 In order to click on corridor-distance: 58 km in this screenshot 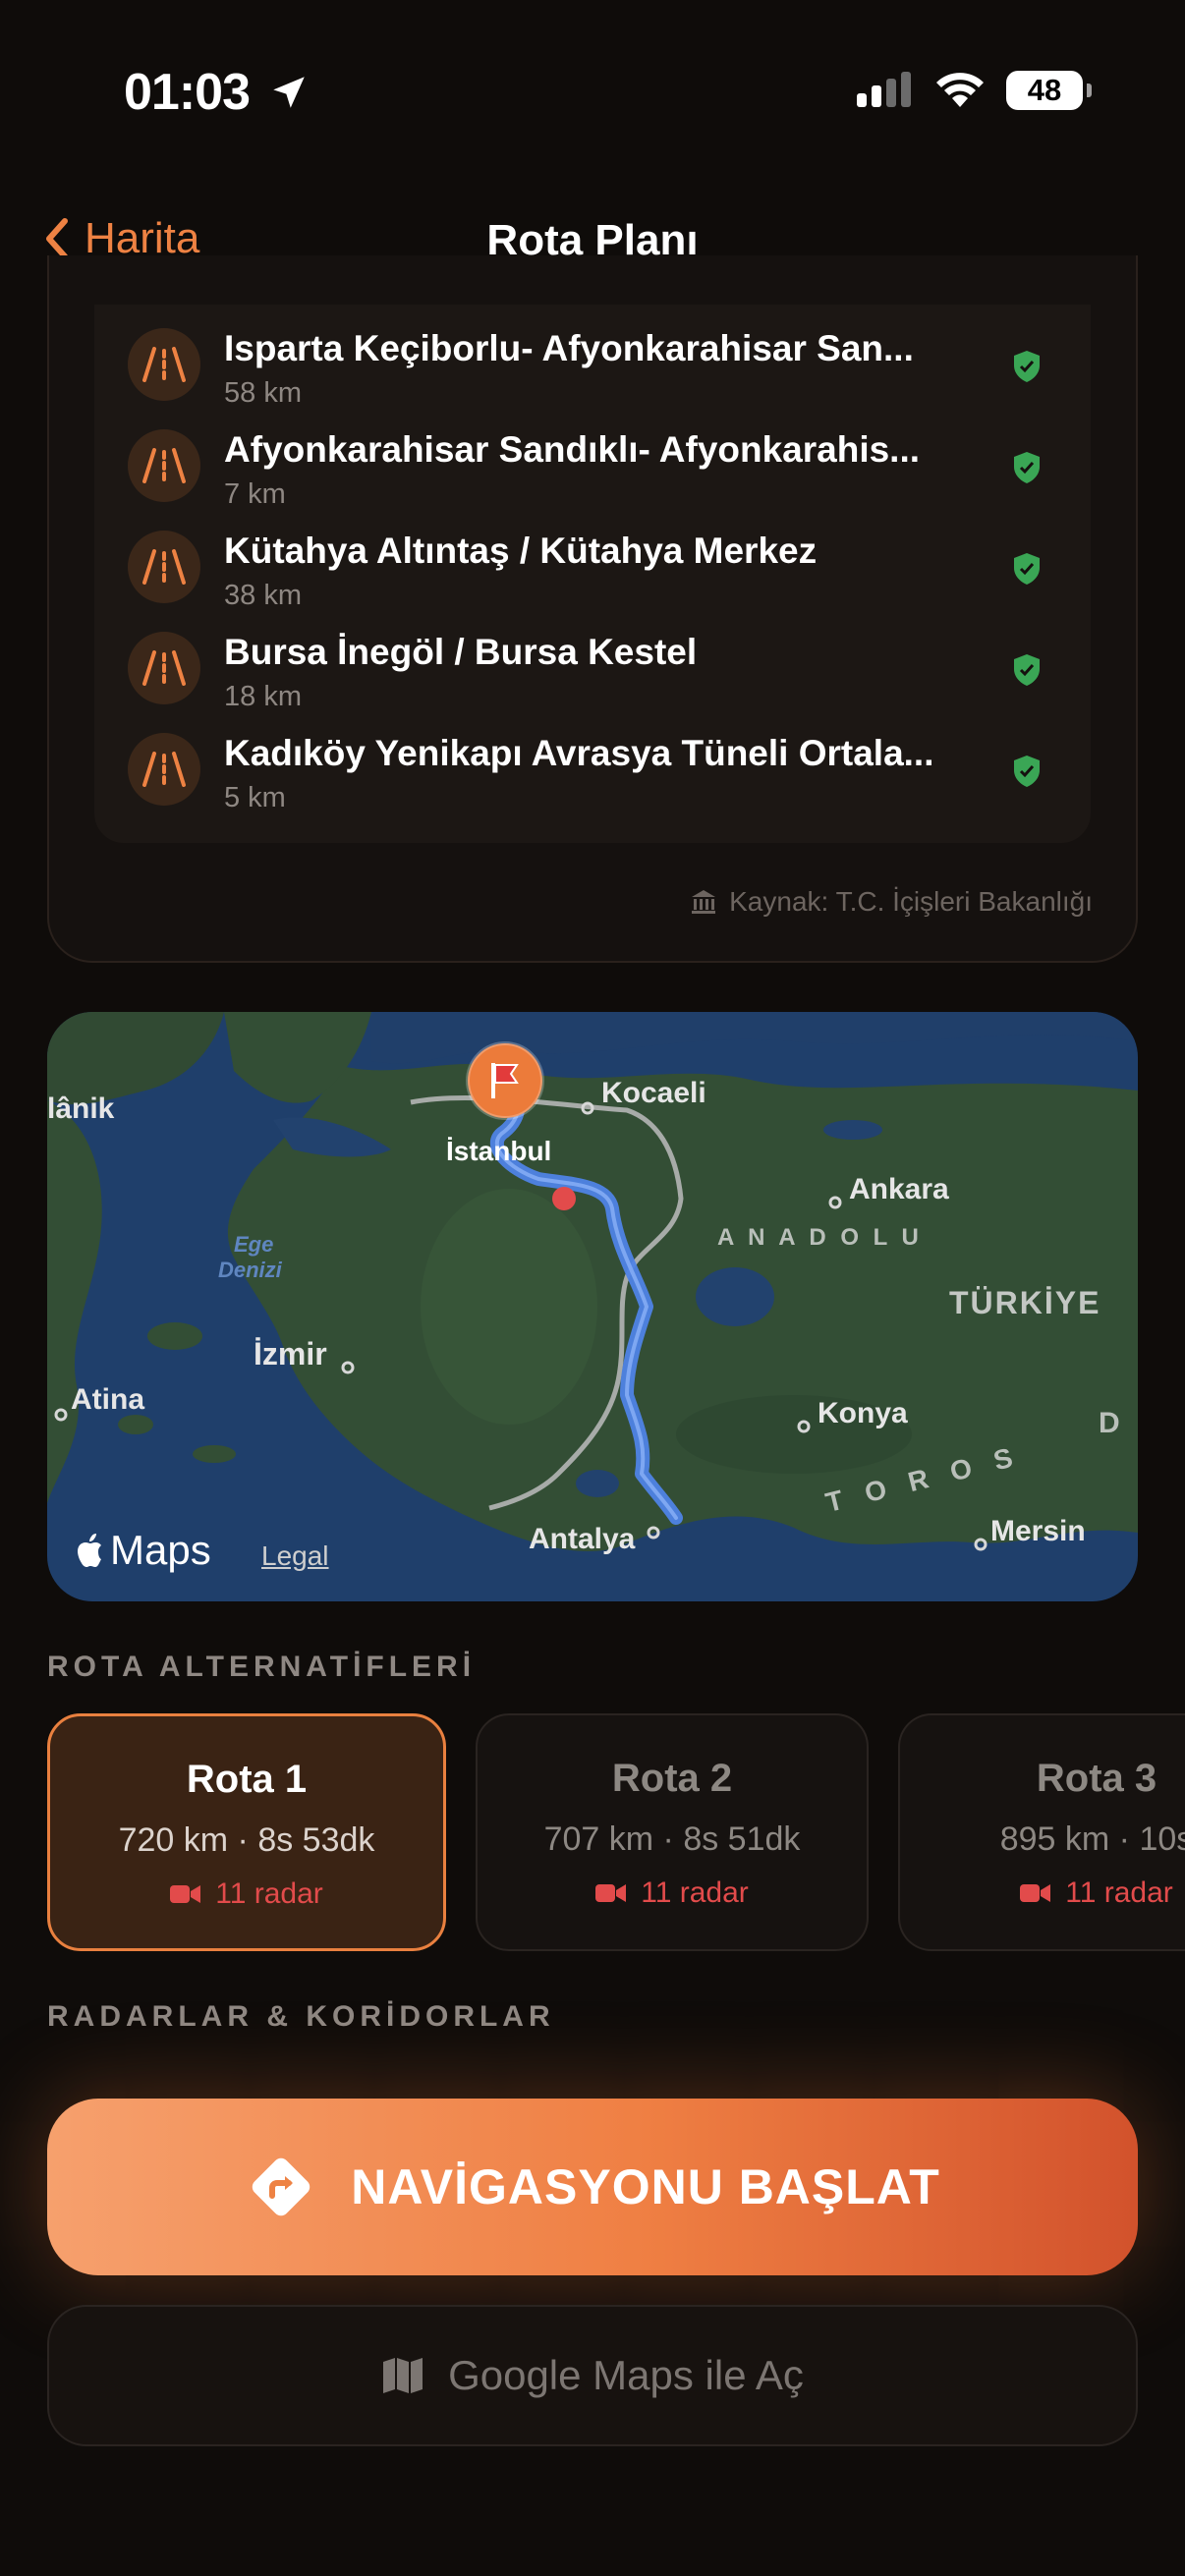, I will do `click(263, 393)`.